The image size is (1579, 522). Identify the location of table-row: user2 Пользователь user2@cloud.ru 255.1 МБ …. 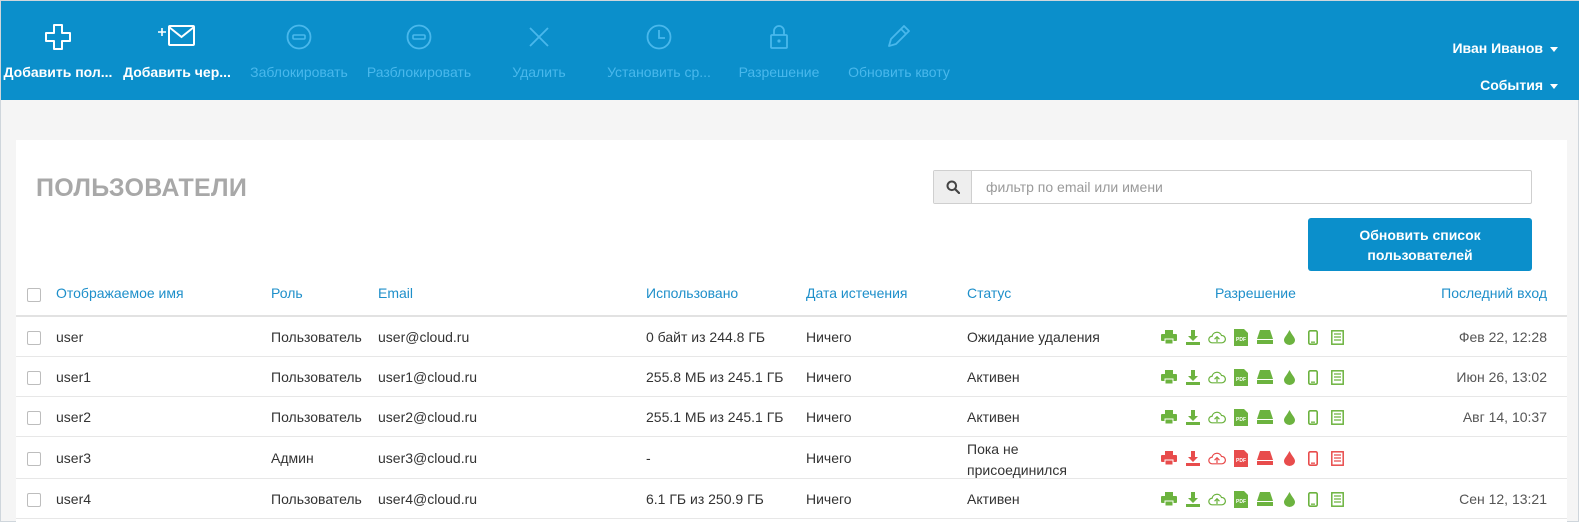
(791, 417).